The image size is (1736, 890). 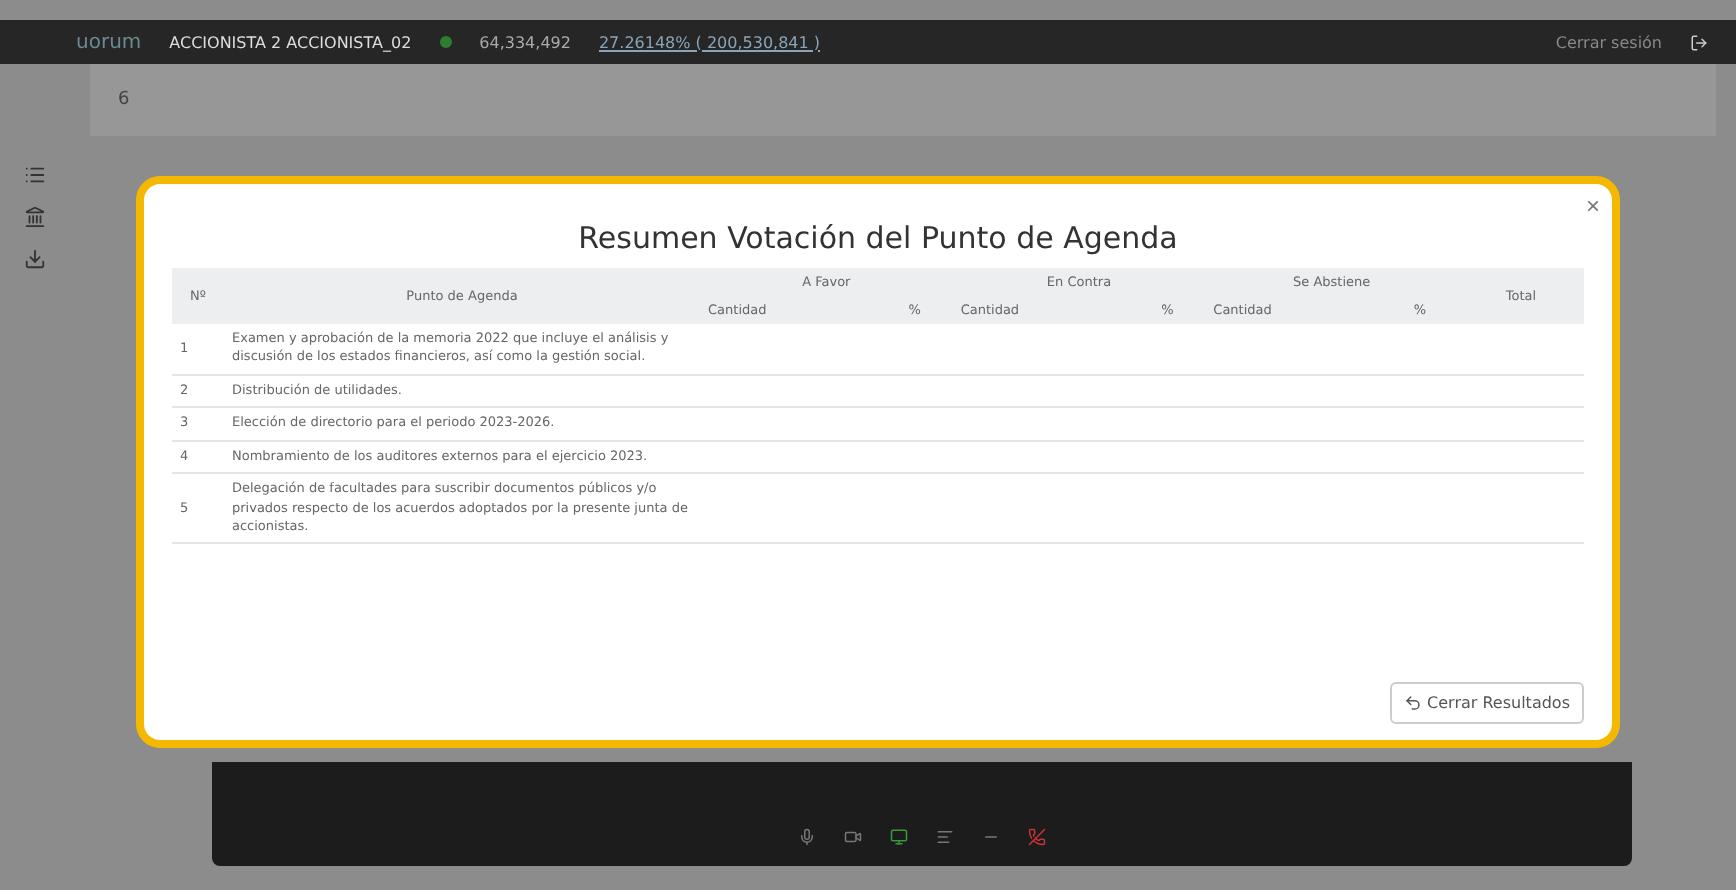 What do you see at coordinates (1699, 42) in the screenshot?
I see `logout-icon` at bounding box center [1699, 42].